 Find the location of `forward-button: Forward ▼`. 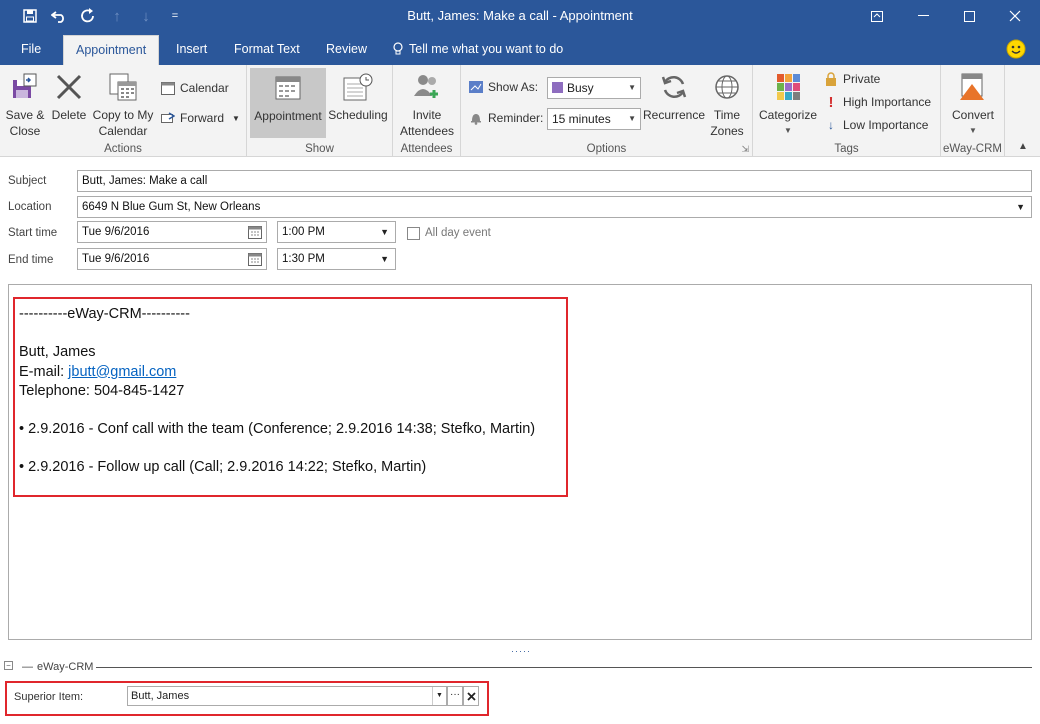

forward-button: Forward ▼ is located at coordinates (200, 118).